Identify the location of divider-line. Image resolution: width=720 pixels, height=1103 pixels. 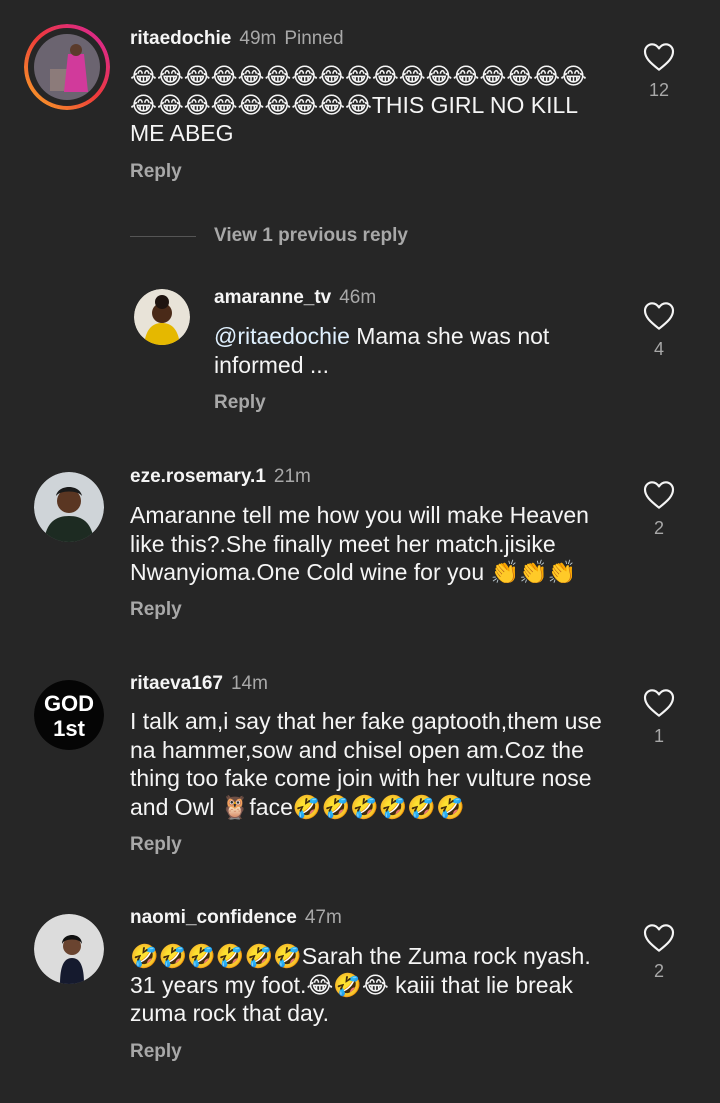
(163, 236).